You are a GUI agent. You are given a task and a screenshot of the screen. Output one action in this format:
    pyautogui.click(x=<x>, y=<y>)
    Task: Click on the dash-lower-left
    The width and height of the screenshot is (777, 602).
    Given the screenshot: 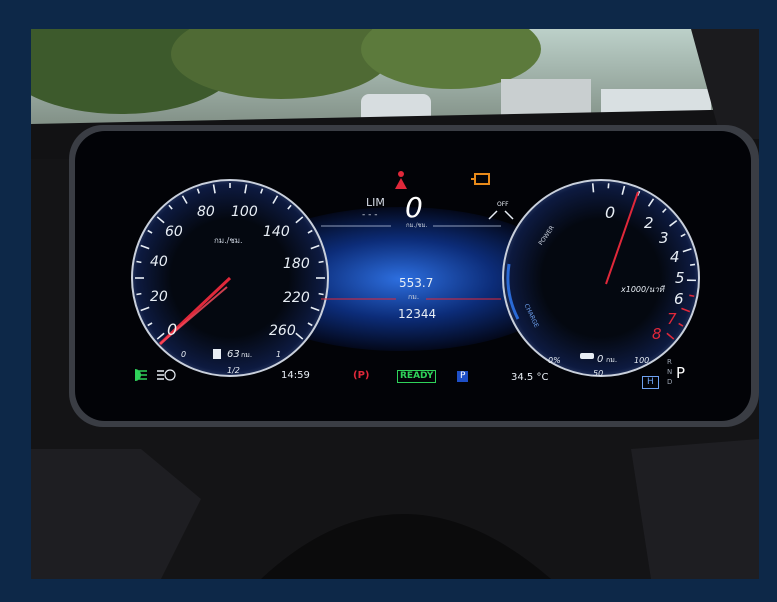 What is the action you would take?
    pyautogui.click(x=116, y=514)
    